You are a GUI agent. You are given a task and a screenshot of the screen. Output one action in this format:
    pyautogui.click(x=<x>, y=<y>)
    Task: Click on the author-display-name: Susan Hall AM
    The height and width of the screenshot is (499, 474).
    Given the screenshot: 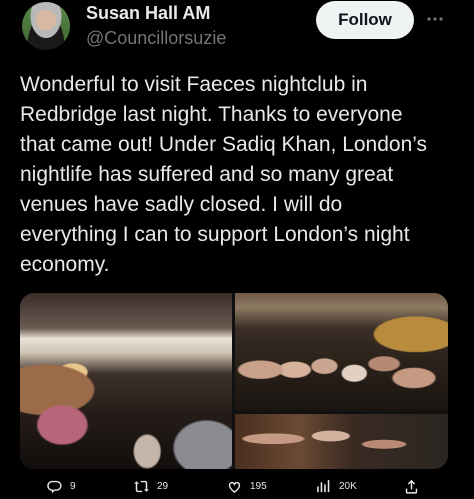 What is the action you would take?
    pyautogui.click(x=148, y=13)
    